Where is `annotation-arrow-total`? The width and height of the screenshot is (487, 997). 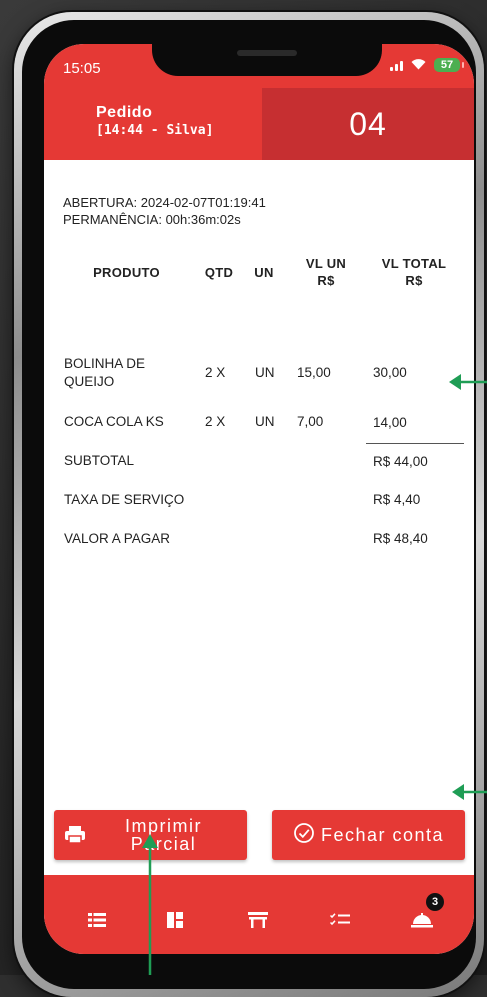 annotation-arrow-total is located at coordinates (468, 382).